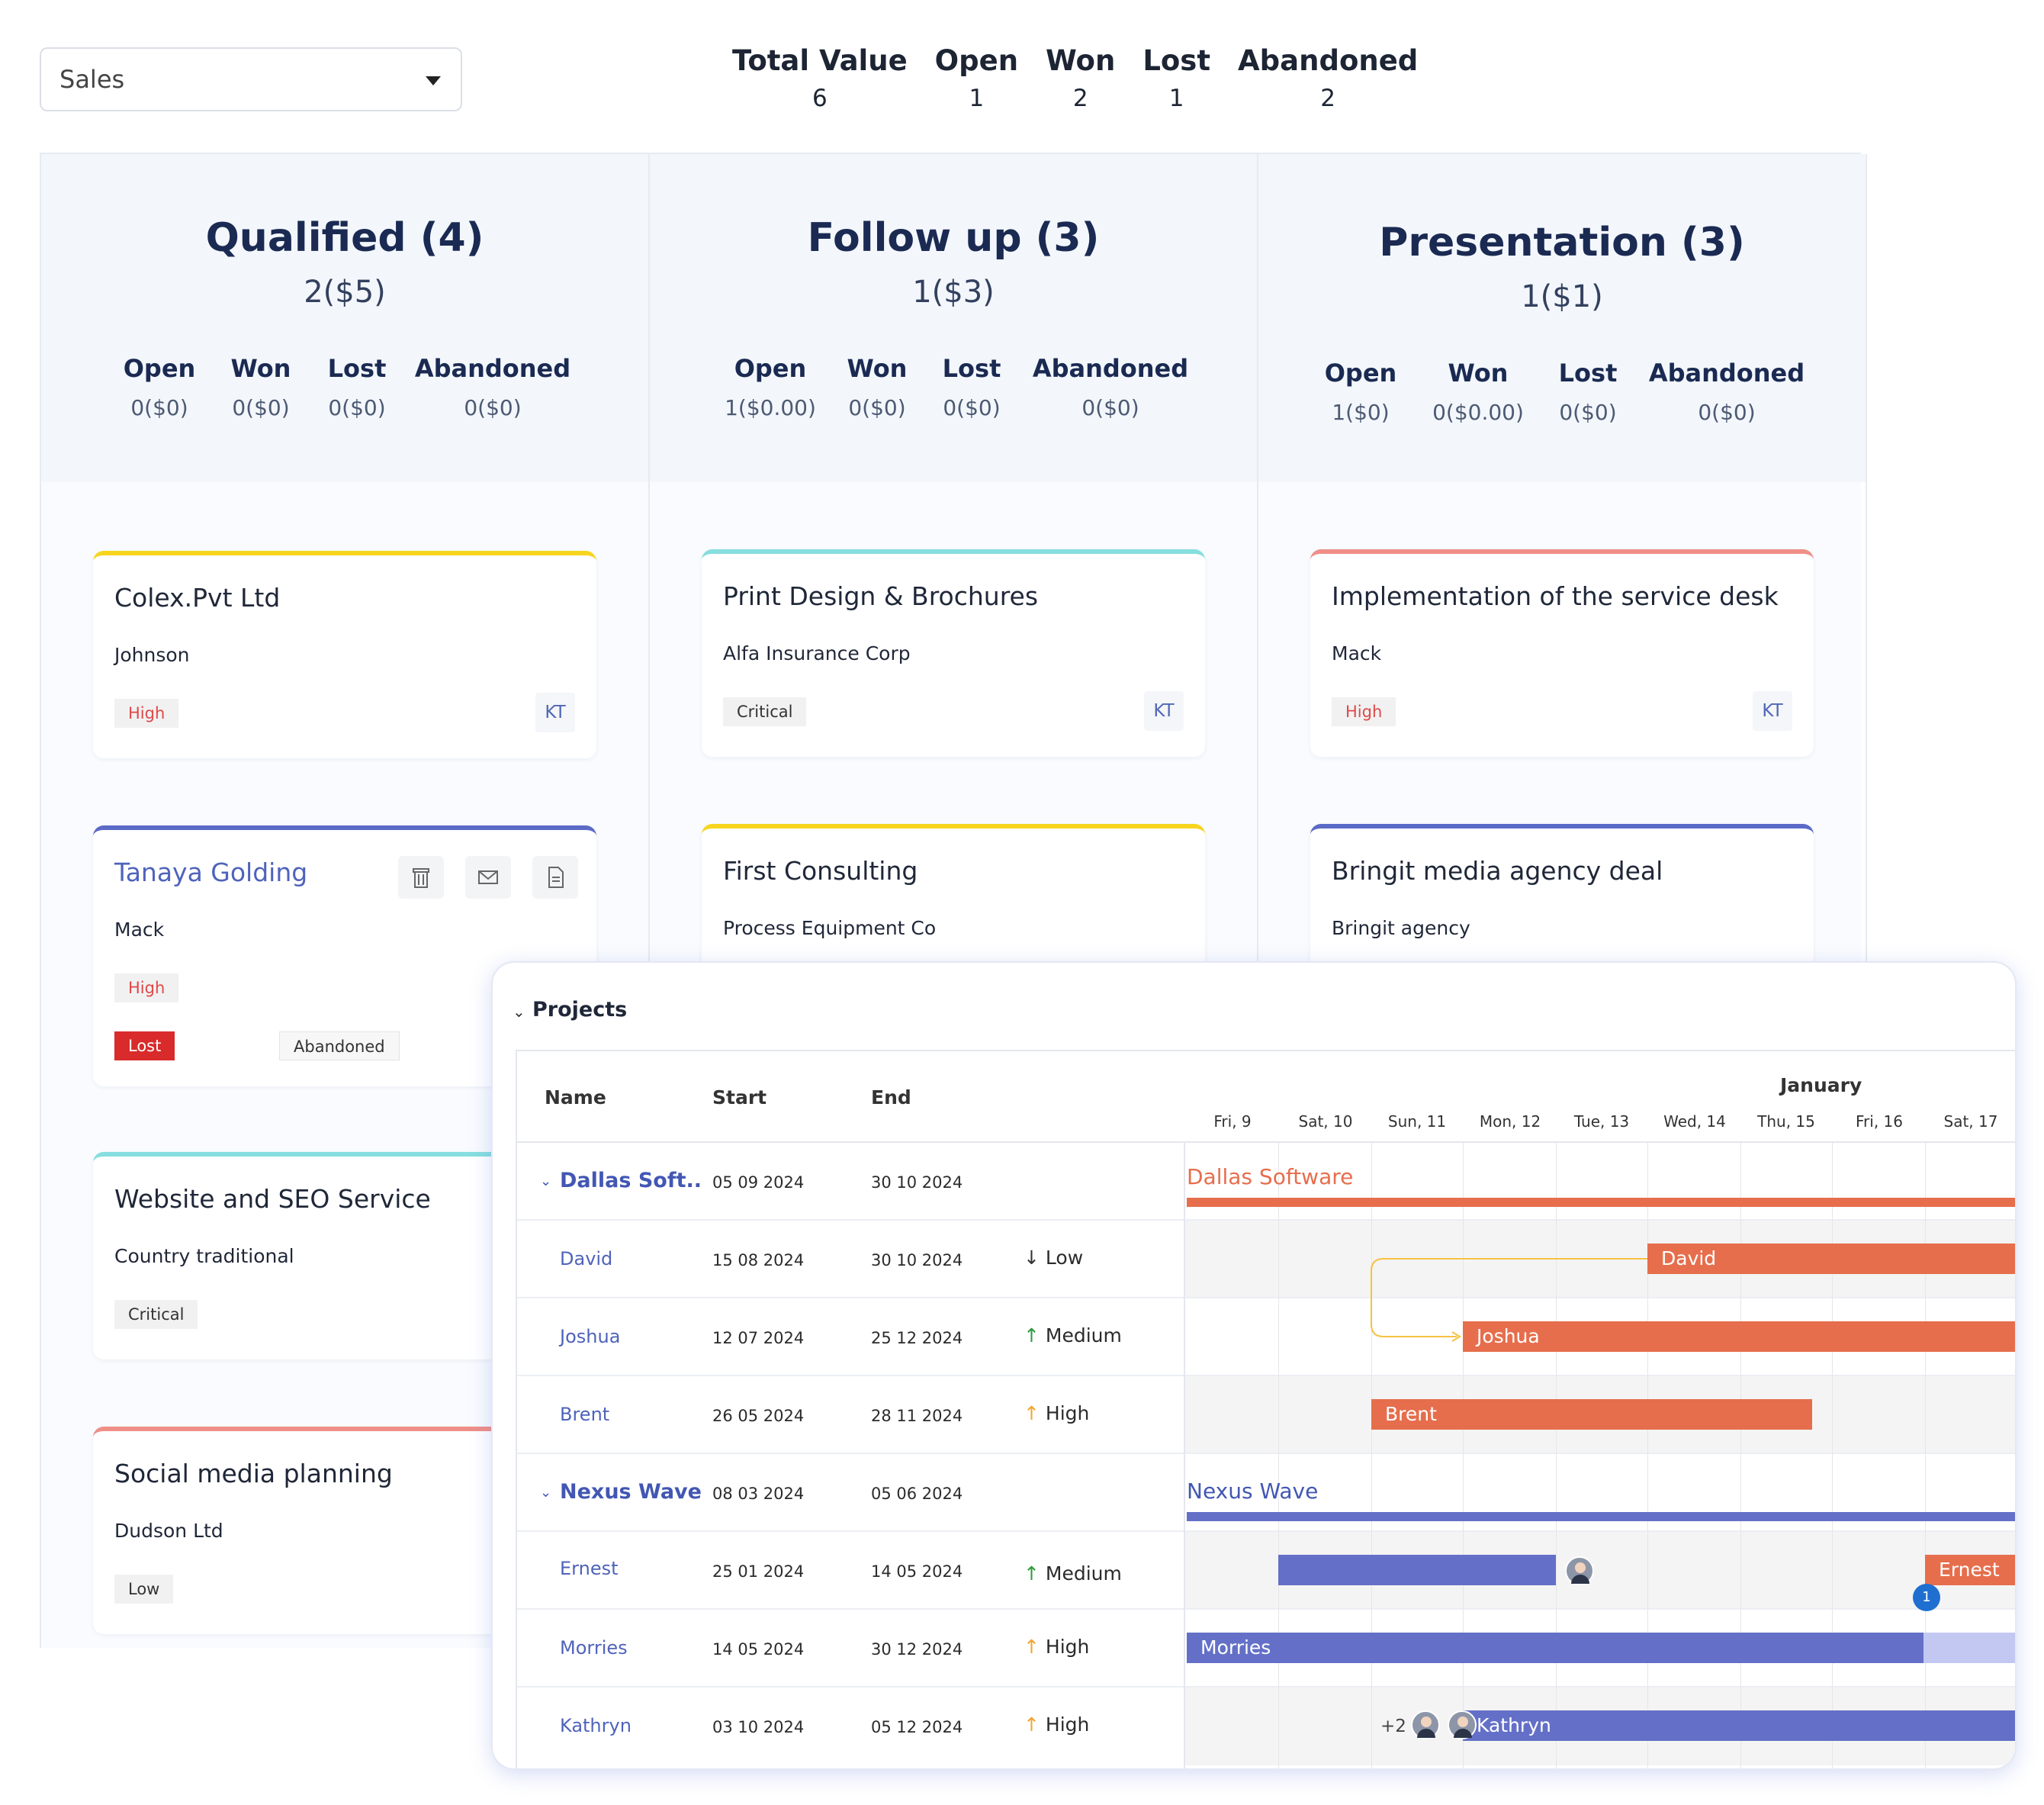 The height and width of the screenshot is (1805, 2044). I want to click on summary-total-value: Total Value 6, so click(820, 78).